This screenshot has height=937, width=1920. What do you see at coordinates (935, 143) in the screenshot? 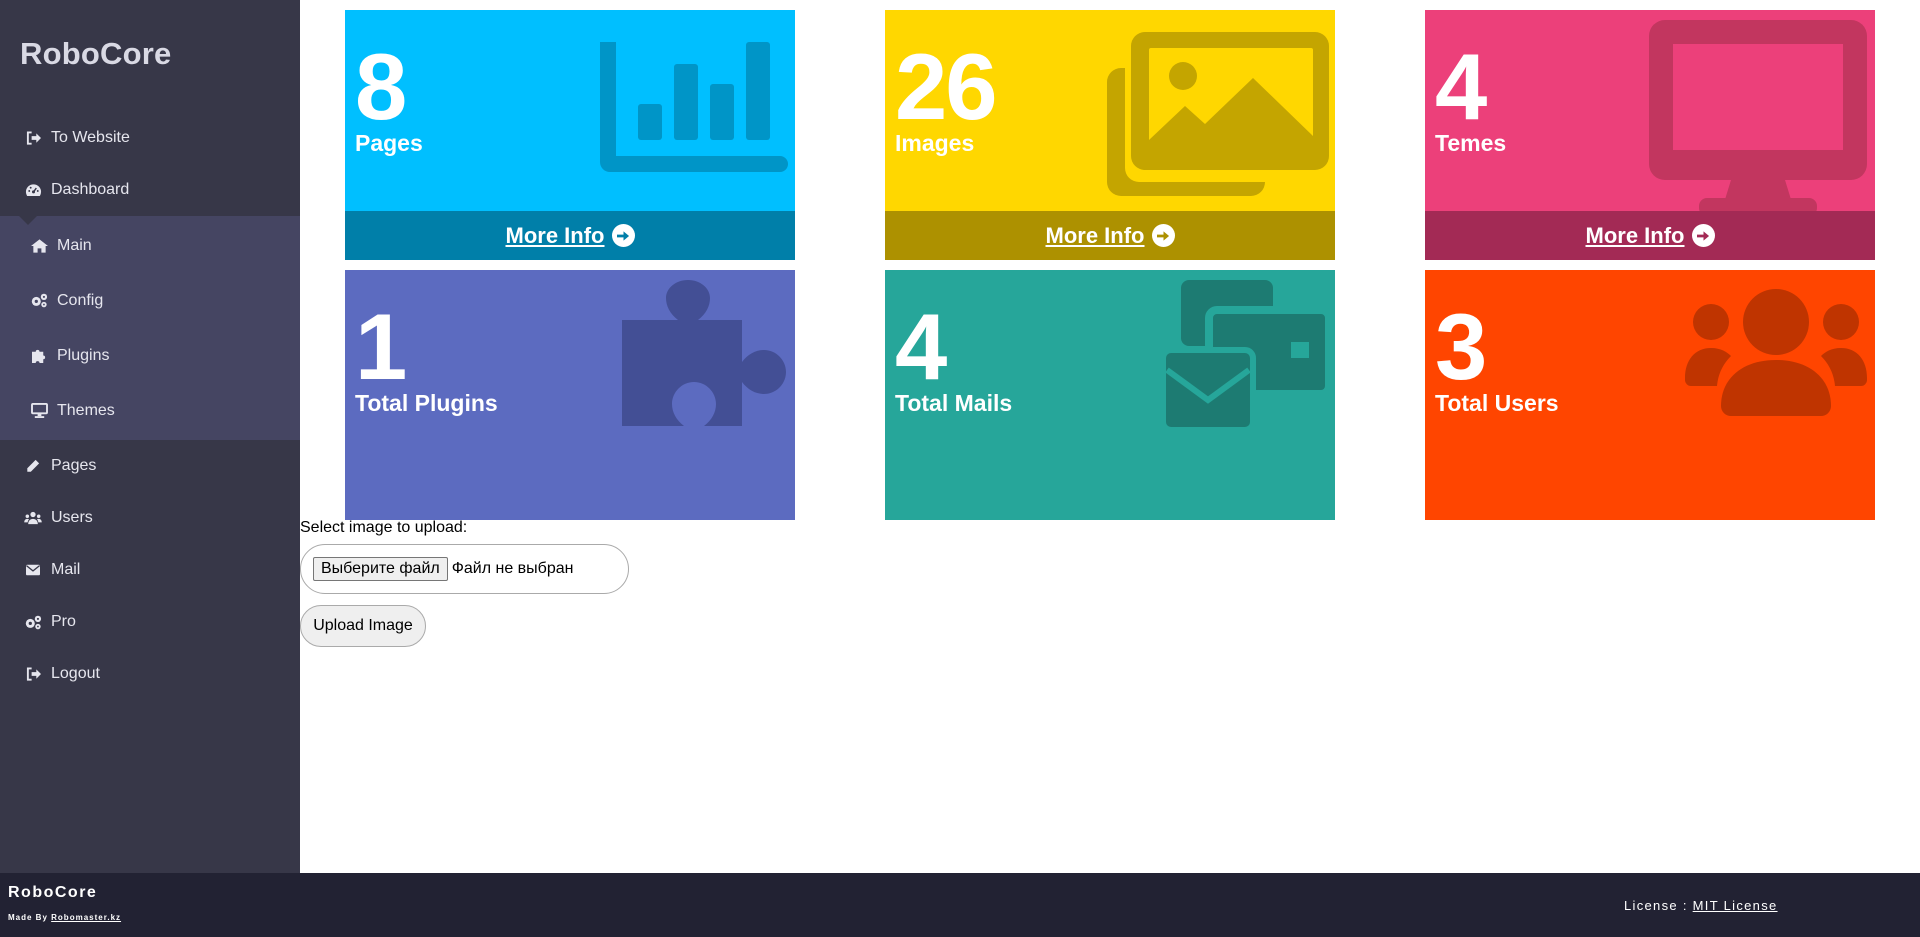
I see `tile-label: Images` at bounding box center [935, 143].